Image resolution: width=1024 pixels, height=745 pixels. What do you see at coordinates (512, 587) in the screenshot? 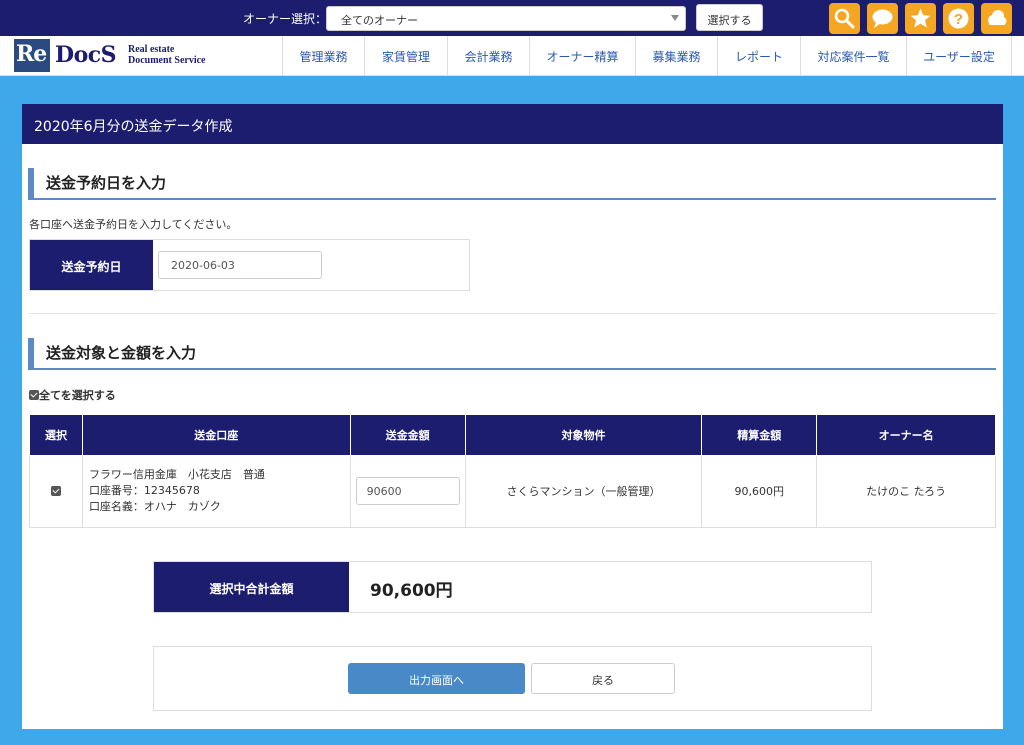
I see `total-summary: 選択中合計金額 90,600円` at bounding box center [512, 587].